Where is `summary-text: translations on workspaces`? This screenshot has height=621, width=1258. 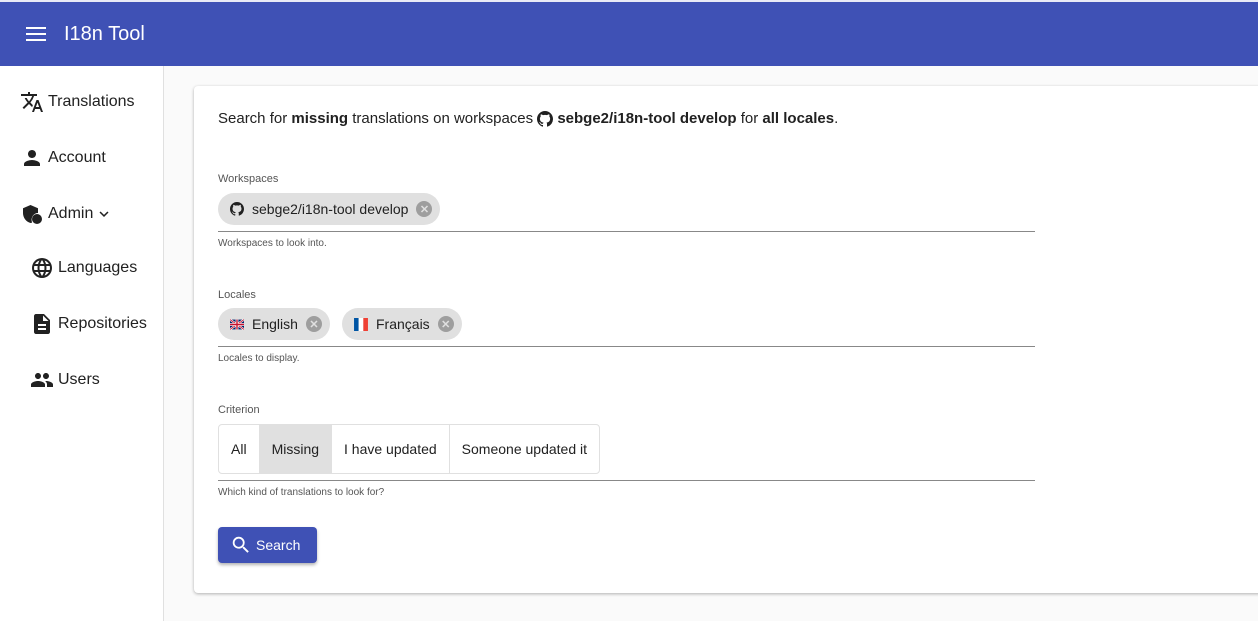
summary-text: translations on workspaces is located at coordinates (443, 118).